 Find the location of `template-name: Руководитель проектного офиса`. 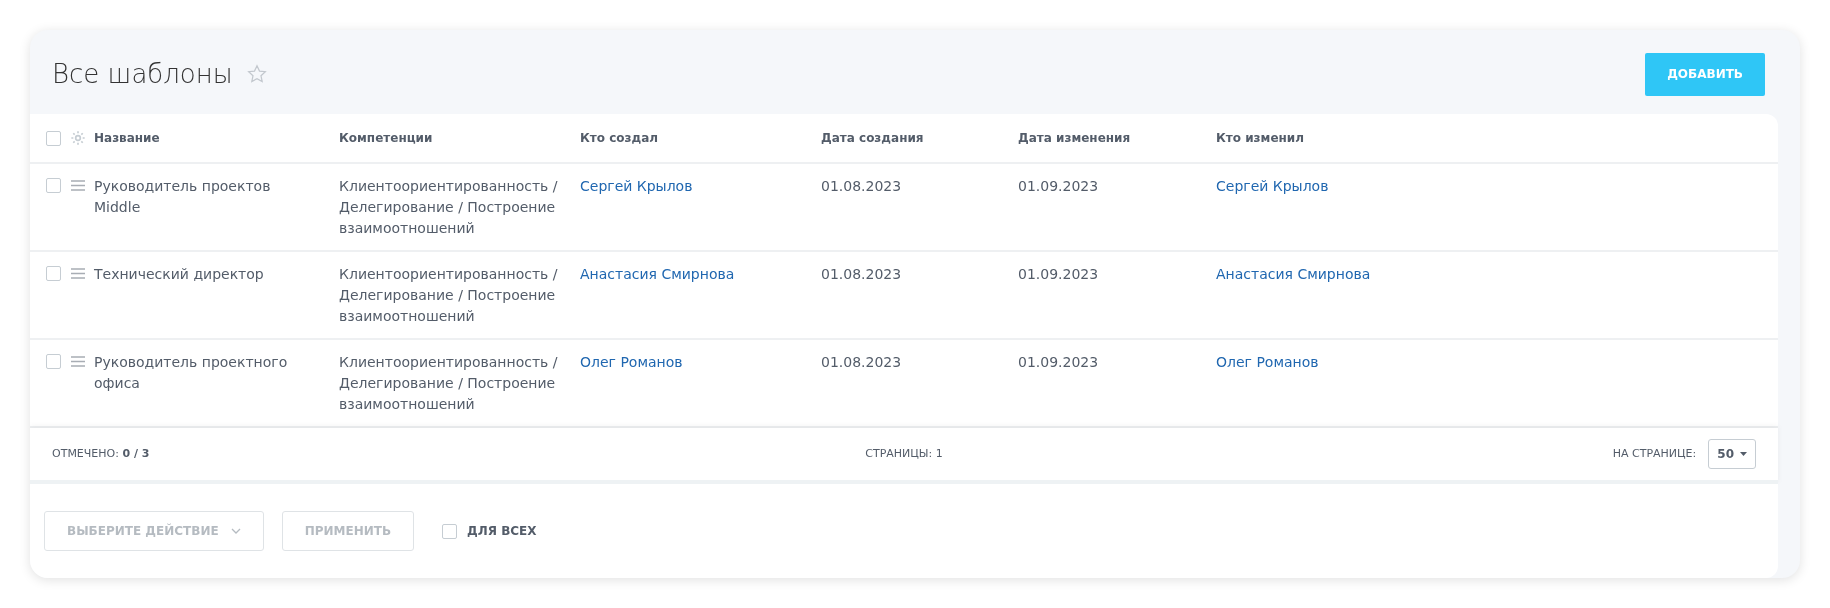

template-name: Руководитель проектного офиса is located at coordinates (191, 372).